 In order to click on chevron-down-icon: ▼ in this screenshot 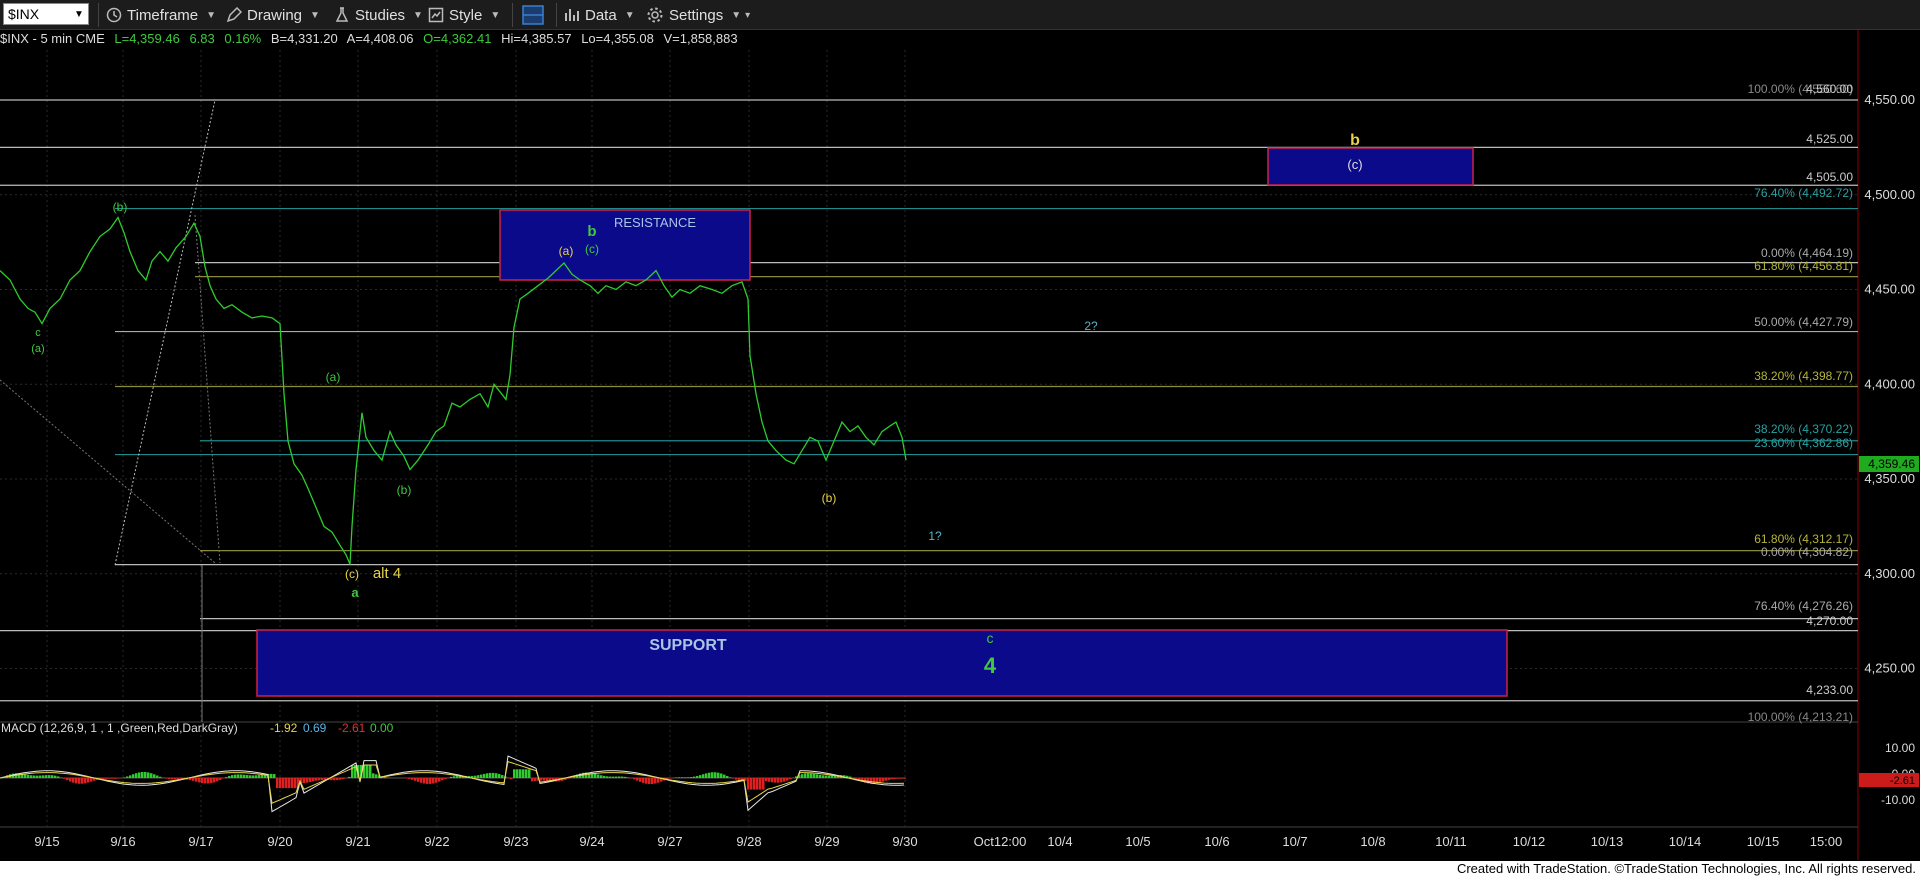, I will do `click(81, 14)`.